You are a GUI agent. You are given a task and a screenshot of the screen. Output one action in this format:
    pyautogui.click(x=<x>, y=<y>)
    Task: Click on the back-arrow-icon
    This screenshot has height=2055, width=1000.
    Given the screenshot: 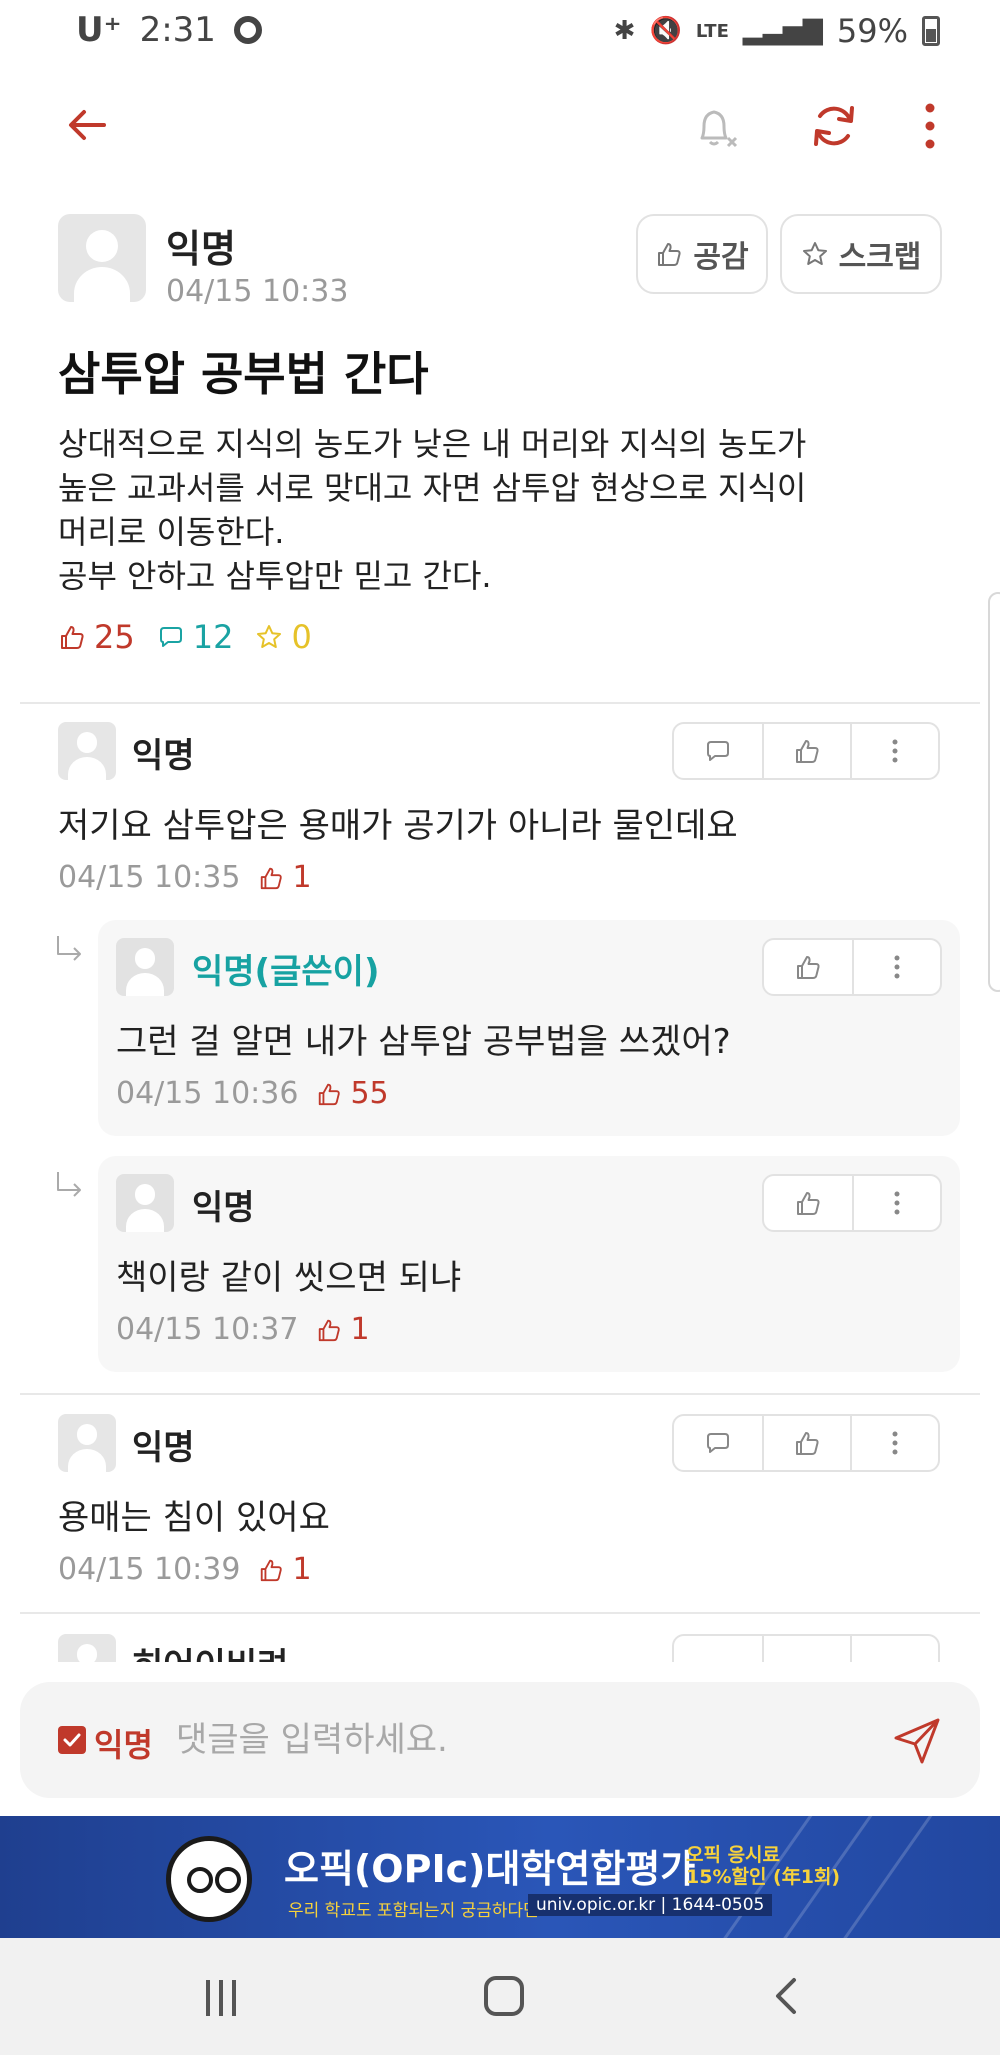 What is the action you would take?
    pyautogui.click(x=87, y=125)
    